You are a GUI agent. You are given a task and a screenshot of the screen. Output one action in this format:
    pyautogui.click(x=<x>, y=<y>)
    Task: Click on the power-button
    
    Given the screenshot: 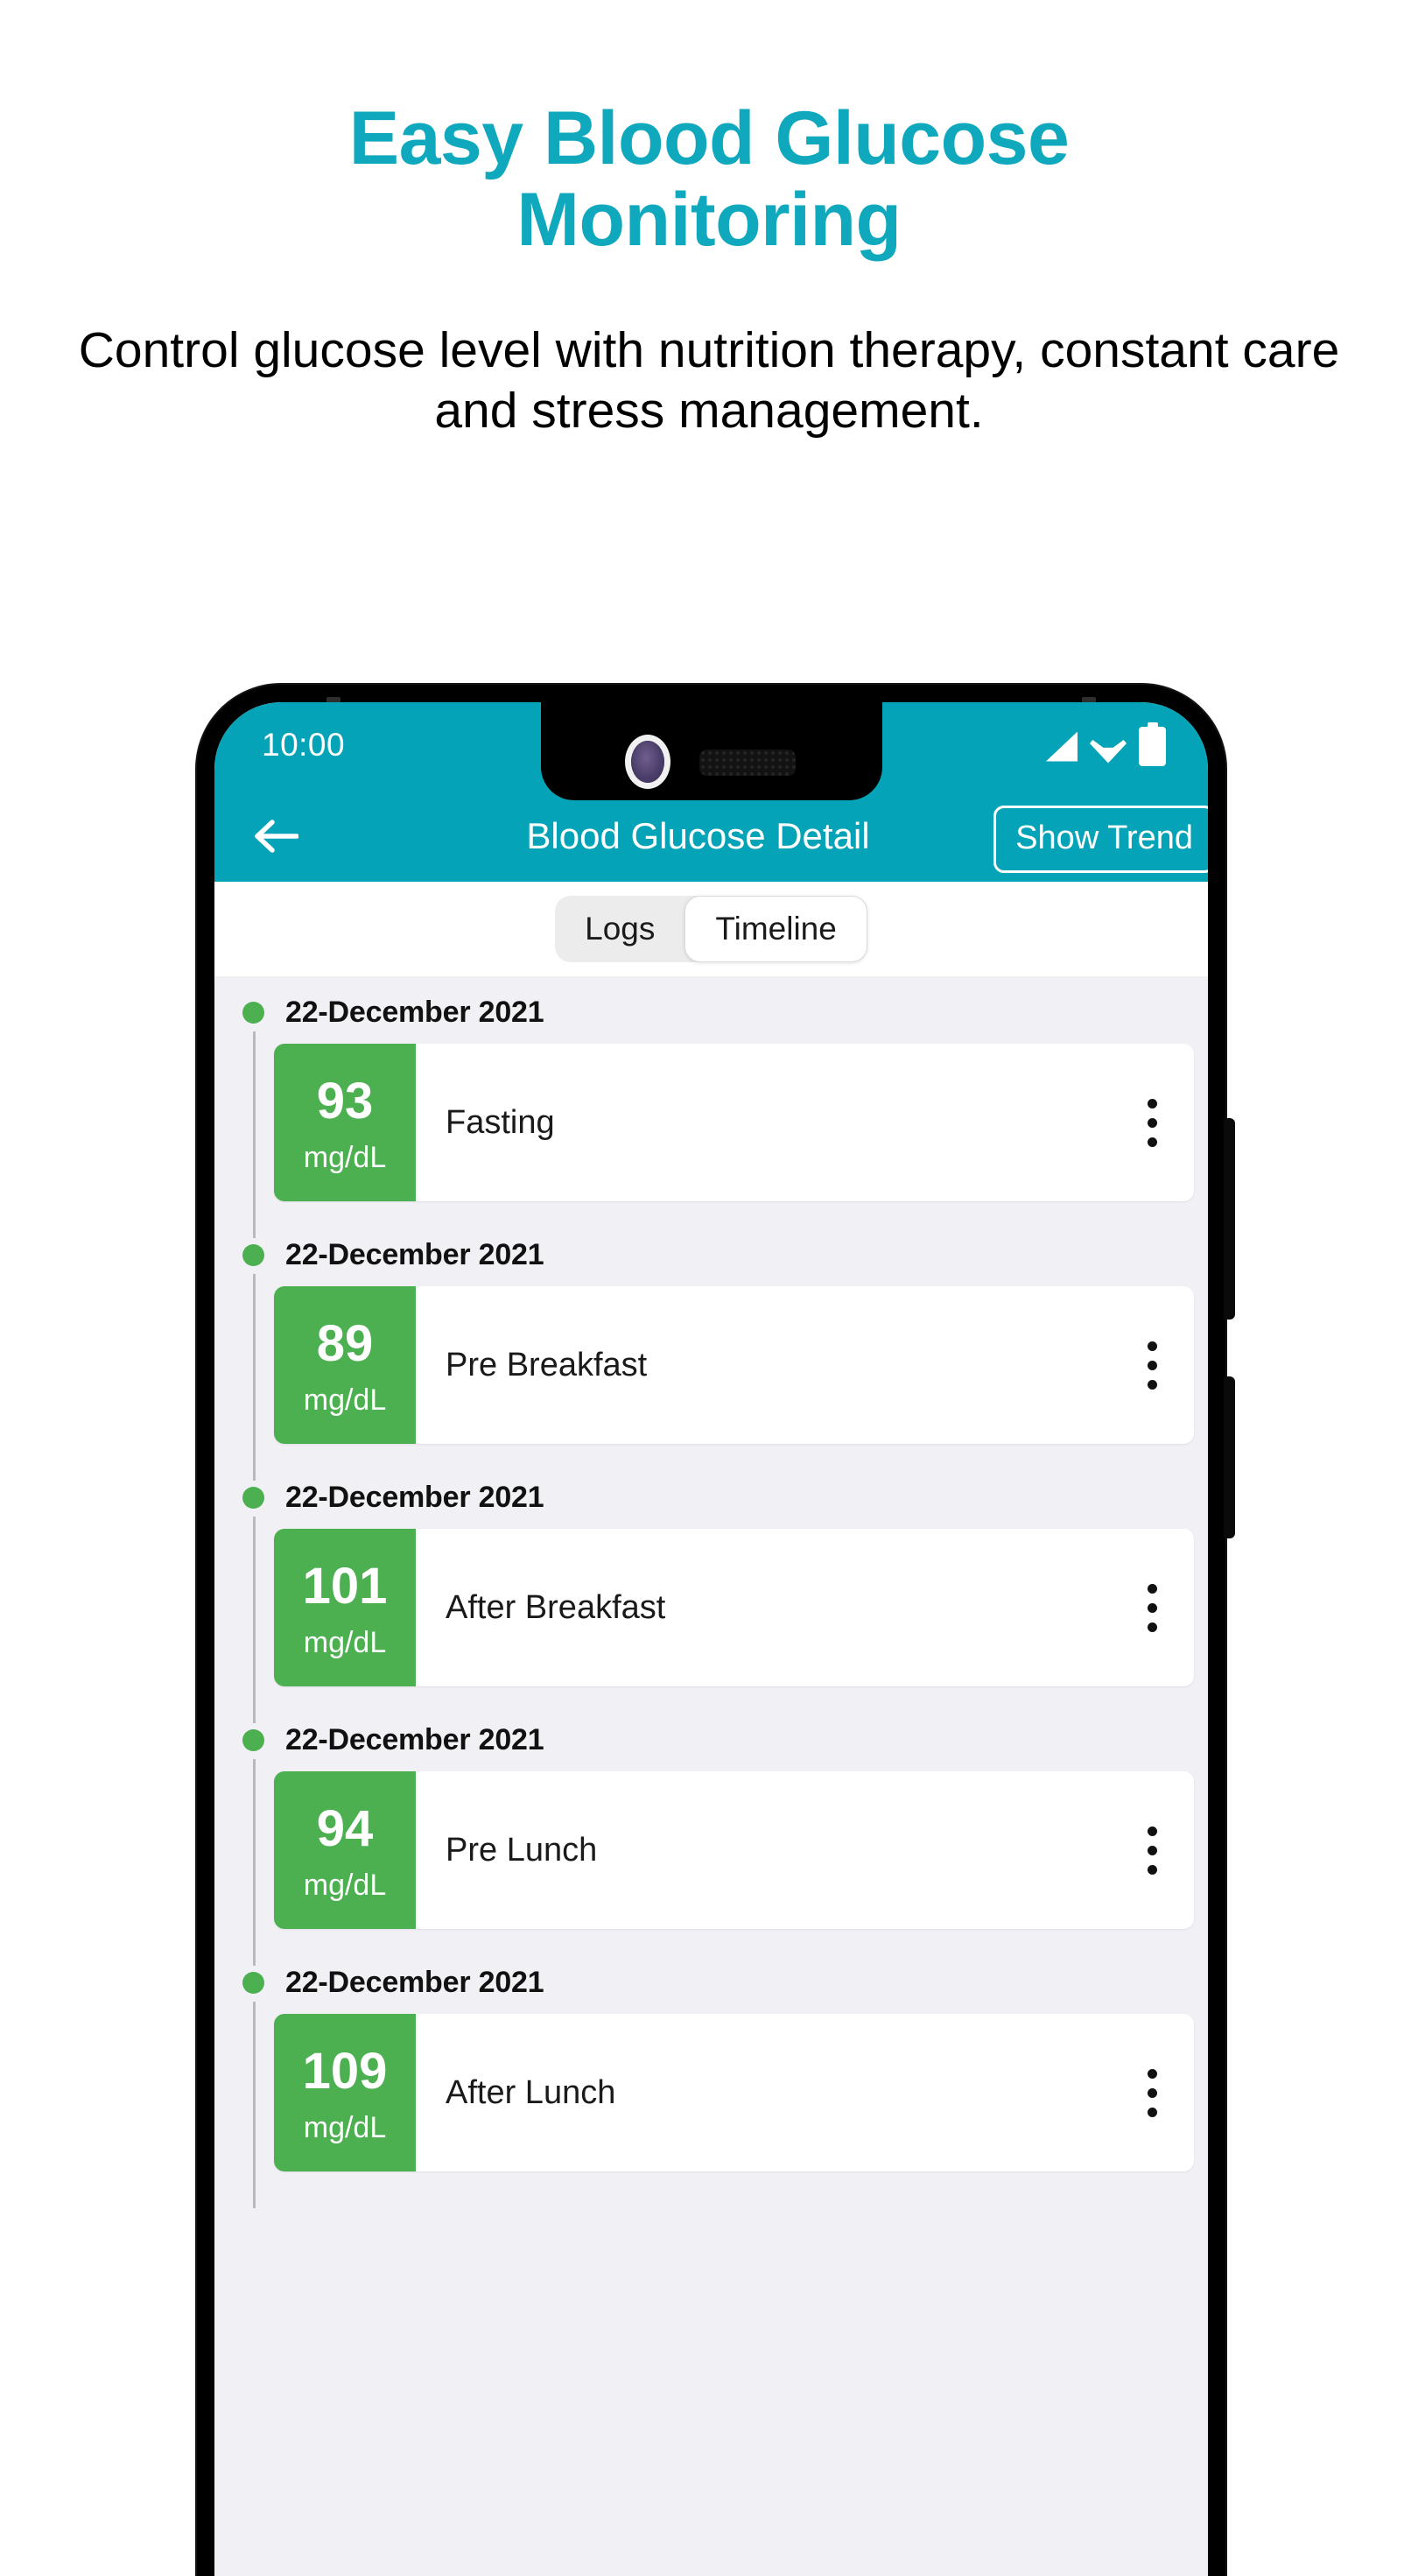 What is the action you would take?
    pyautogui.click(x=1229, y=1457)
    